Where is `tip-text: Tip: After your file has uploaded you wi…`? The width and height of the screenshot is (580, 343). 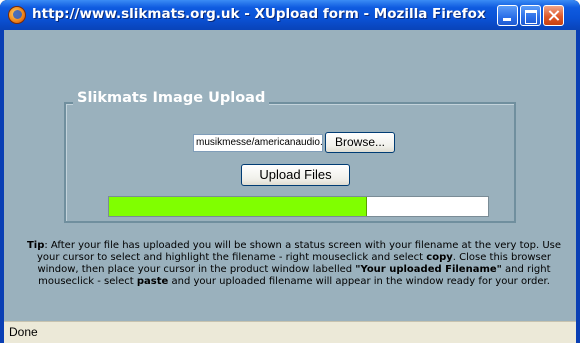
tip-text: Tip: After your file has uploaded you wi… is located at coordinates (294, 264).